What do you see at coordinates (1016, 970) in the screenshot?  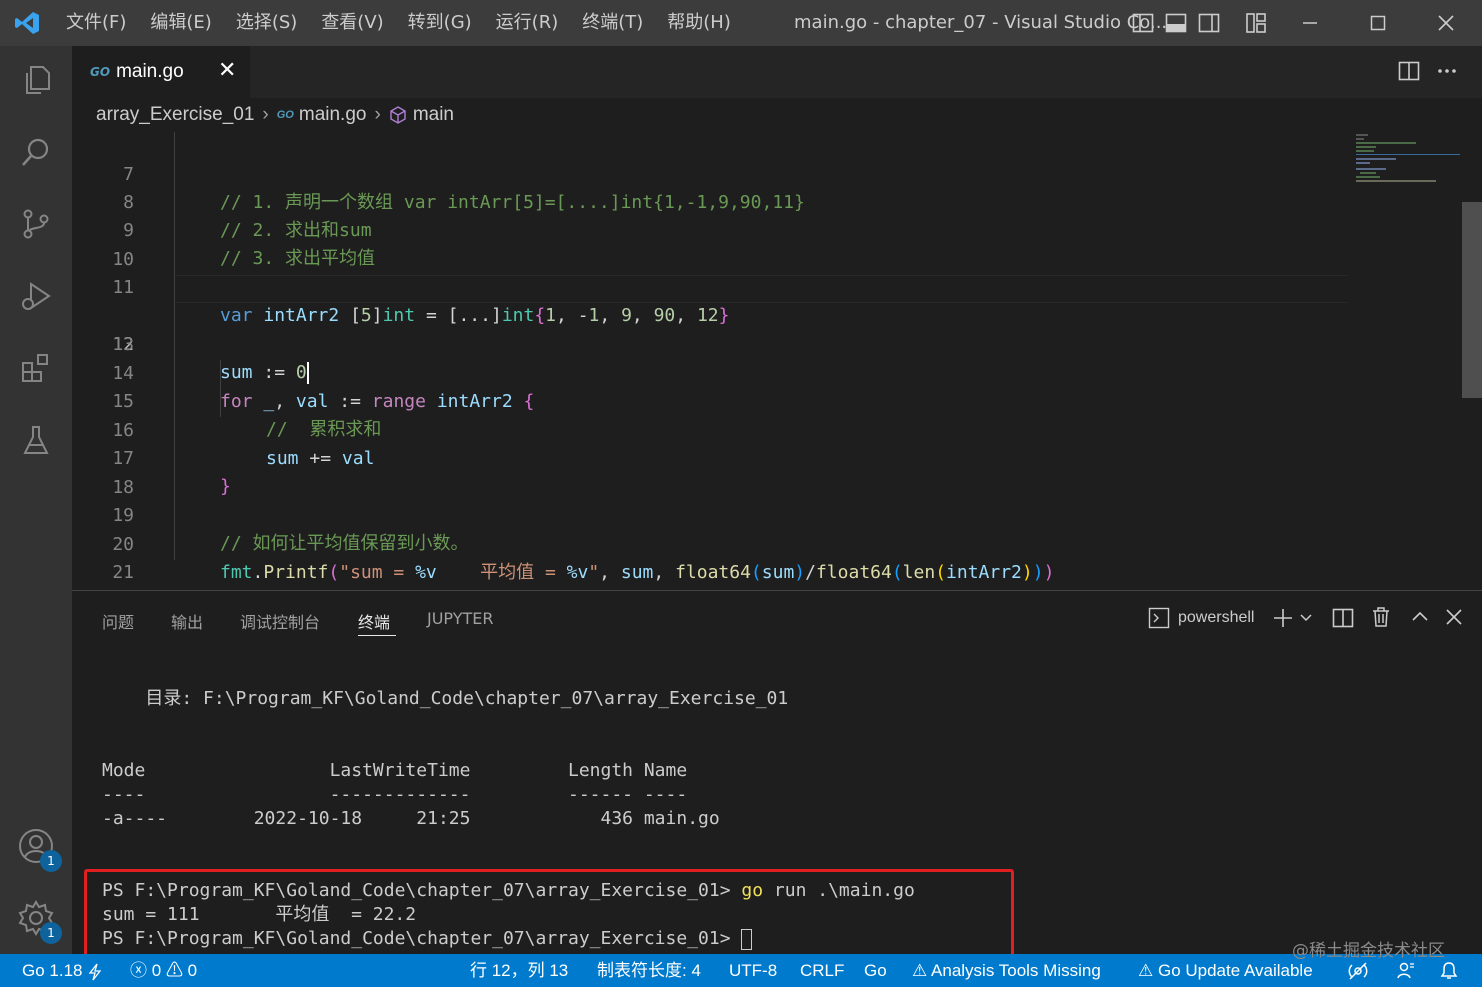 I see `status-analysis-label: Analysis Tools Missing` at bounding box center [1016, 970].